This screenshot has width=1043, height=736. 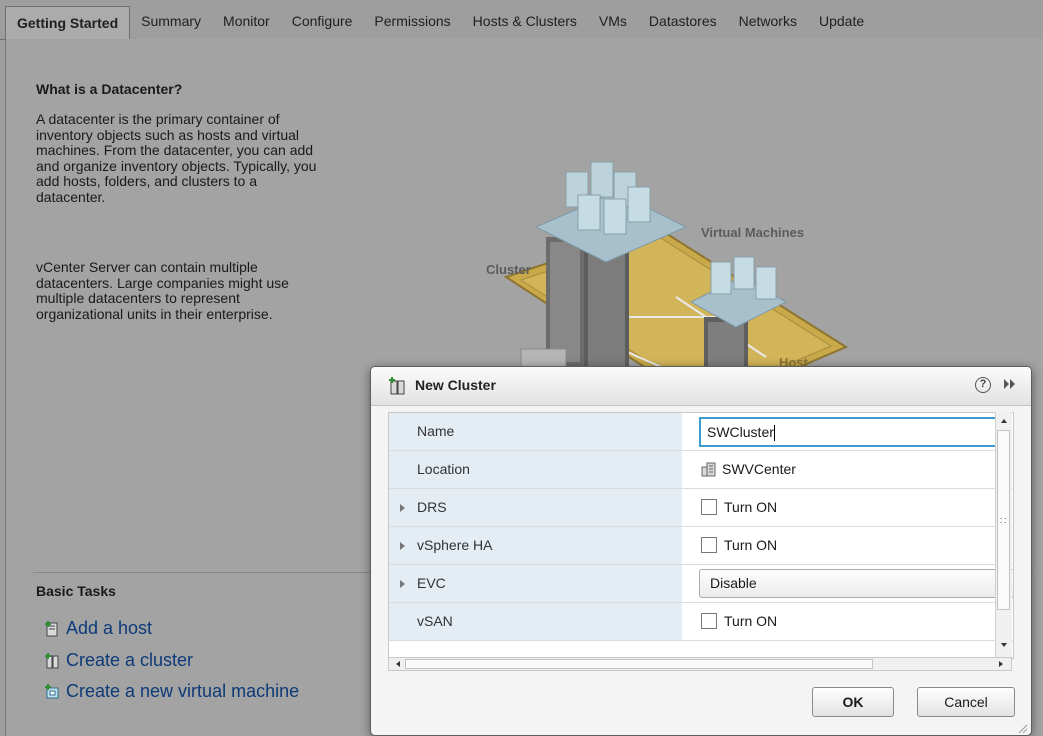 What do you see at coordinates (709, 507) in the screenshot?
I see `drs-checkbox` at bounding box center [709, 507].